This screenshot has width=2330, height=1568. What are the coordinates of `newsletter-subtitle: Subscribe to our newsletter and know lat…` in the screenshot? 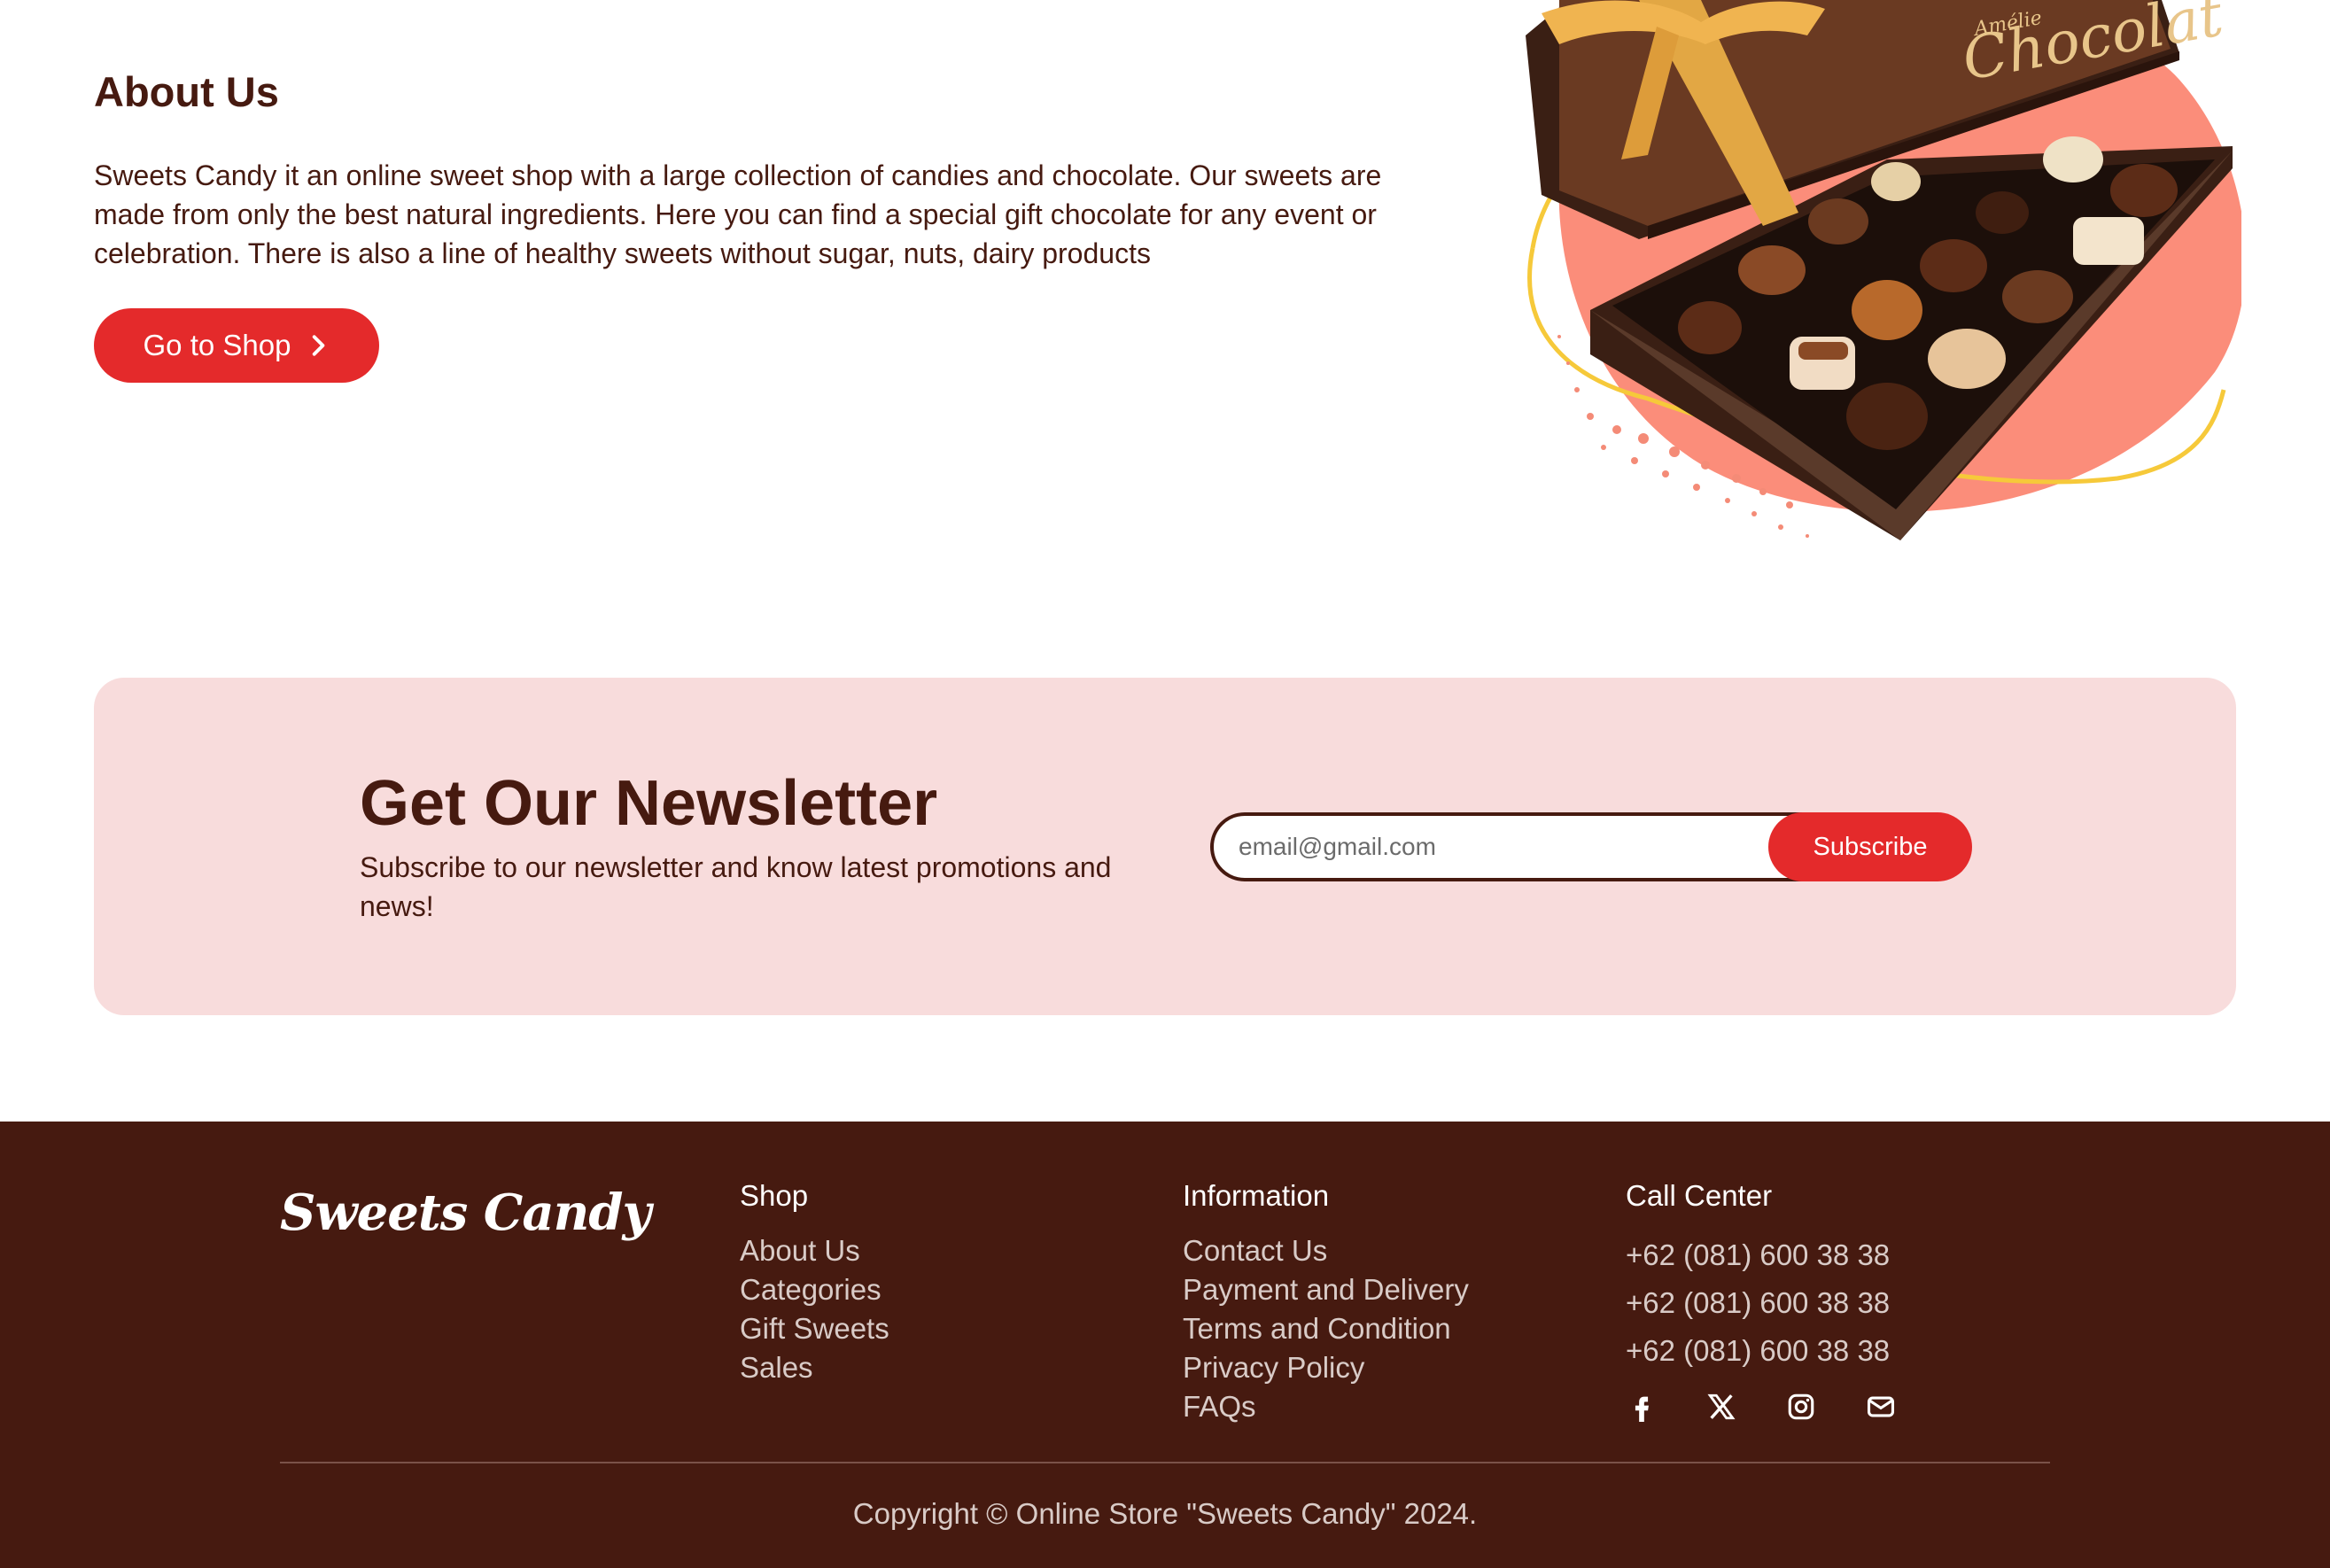 It's located at (736, 886).